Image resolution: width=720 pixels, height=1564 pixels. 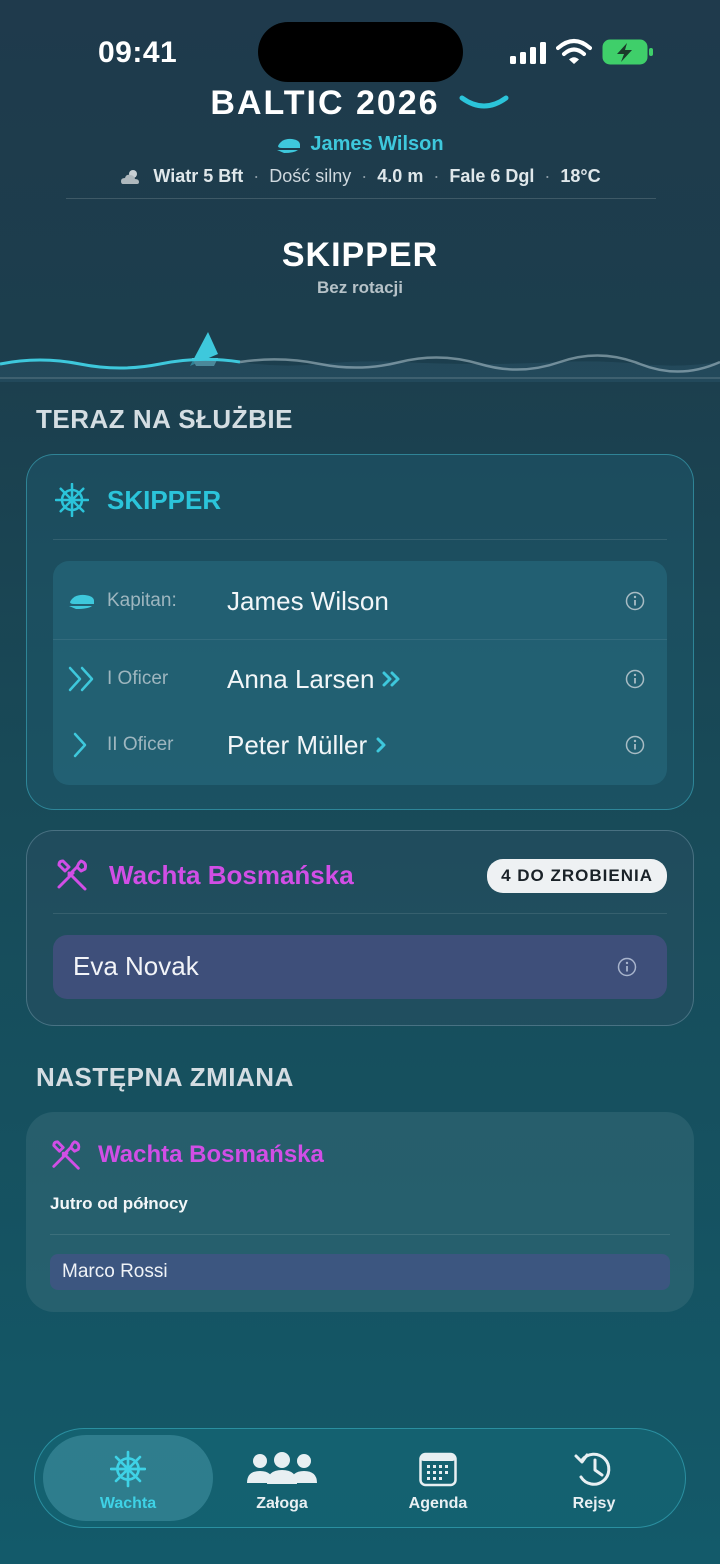 I want to click on tab-bar: Wachta Załoga Agenda Rejsy, so click(x=360, y=1478).